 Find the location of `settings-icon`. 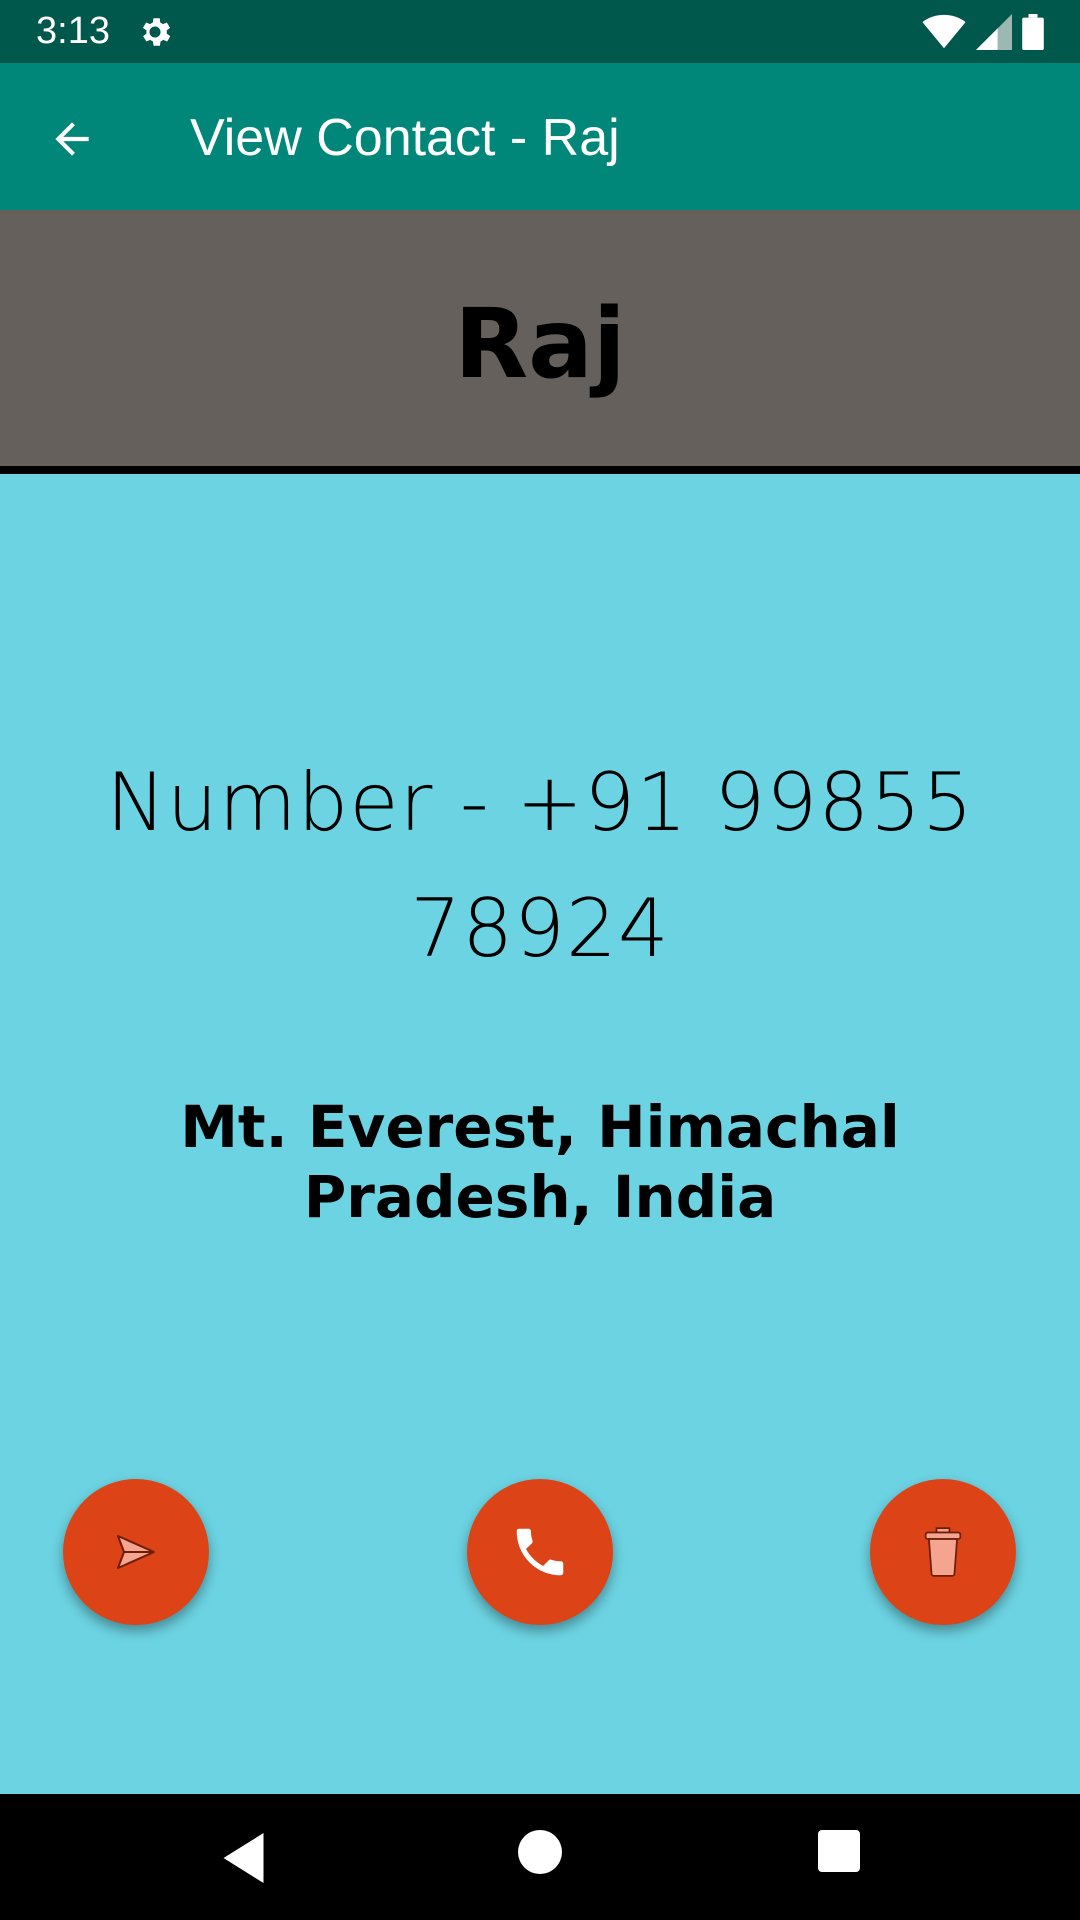

settings-icon is located at coordinates (156, 32).